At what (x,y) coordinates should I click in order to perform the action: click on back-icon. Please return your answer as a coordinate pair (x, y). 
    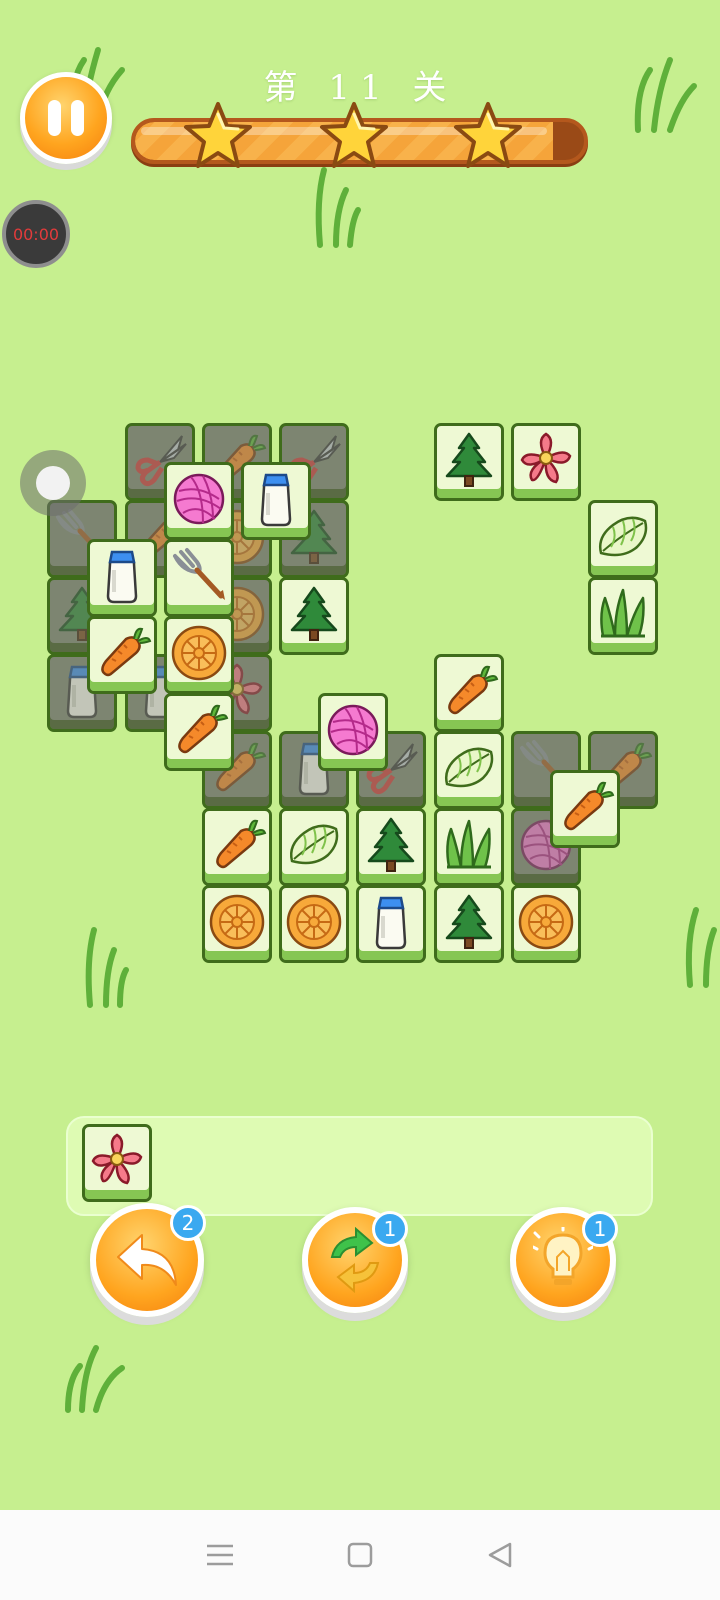
    Looking at the image, I should click on (500, 1555).